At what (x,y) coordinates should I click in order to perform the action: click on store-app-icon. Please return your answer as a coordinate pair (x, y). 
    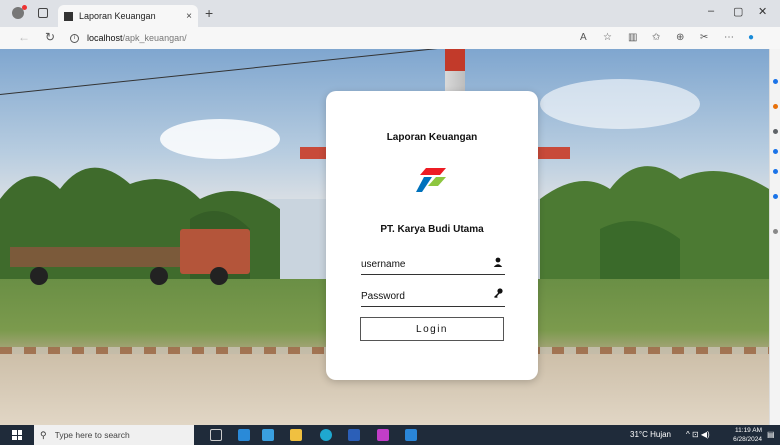
    Looking at the image, I should click on (268, 435).